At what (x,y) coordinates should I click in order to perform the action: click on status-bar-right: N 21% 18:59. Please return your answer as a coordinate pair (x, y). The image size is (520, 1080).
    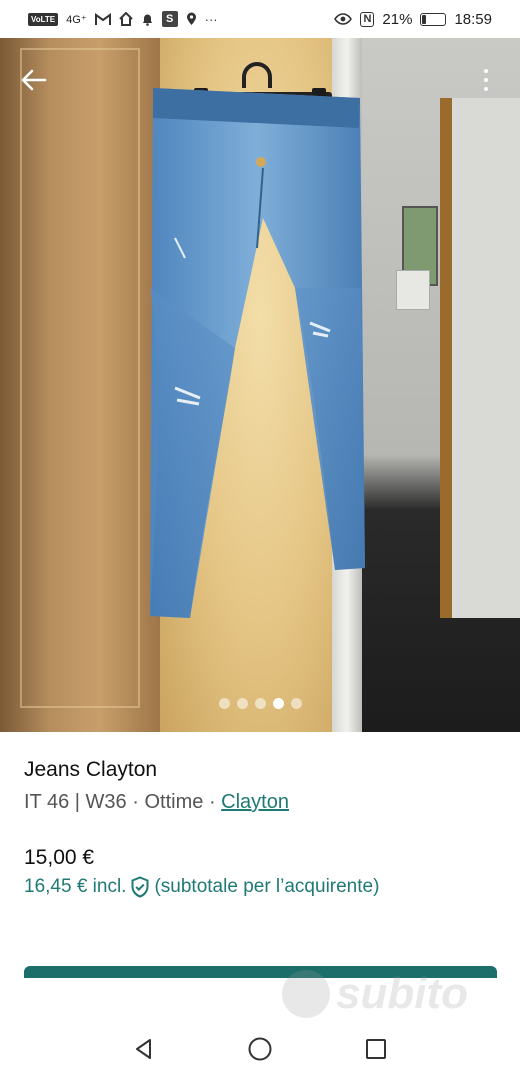
    Looking at the image, I should click on (413, 19).